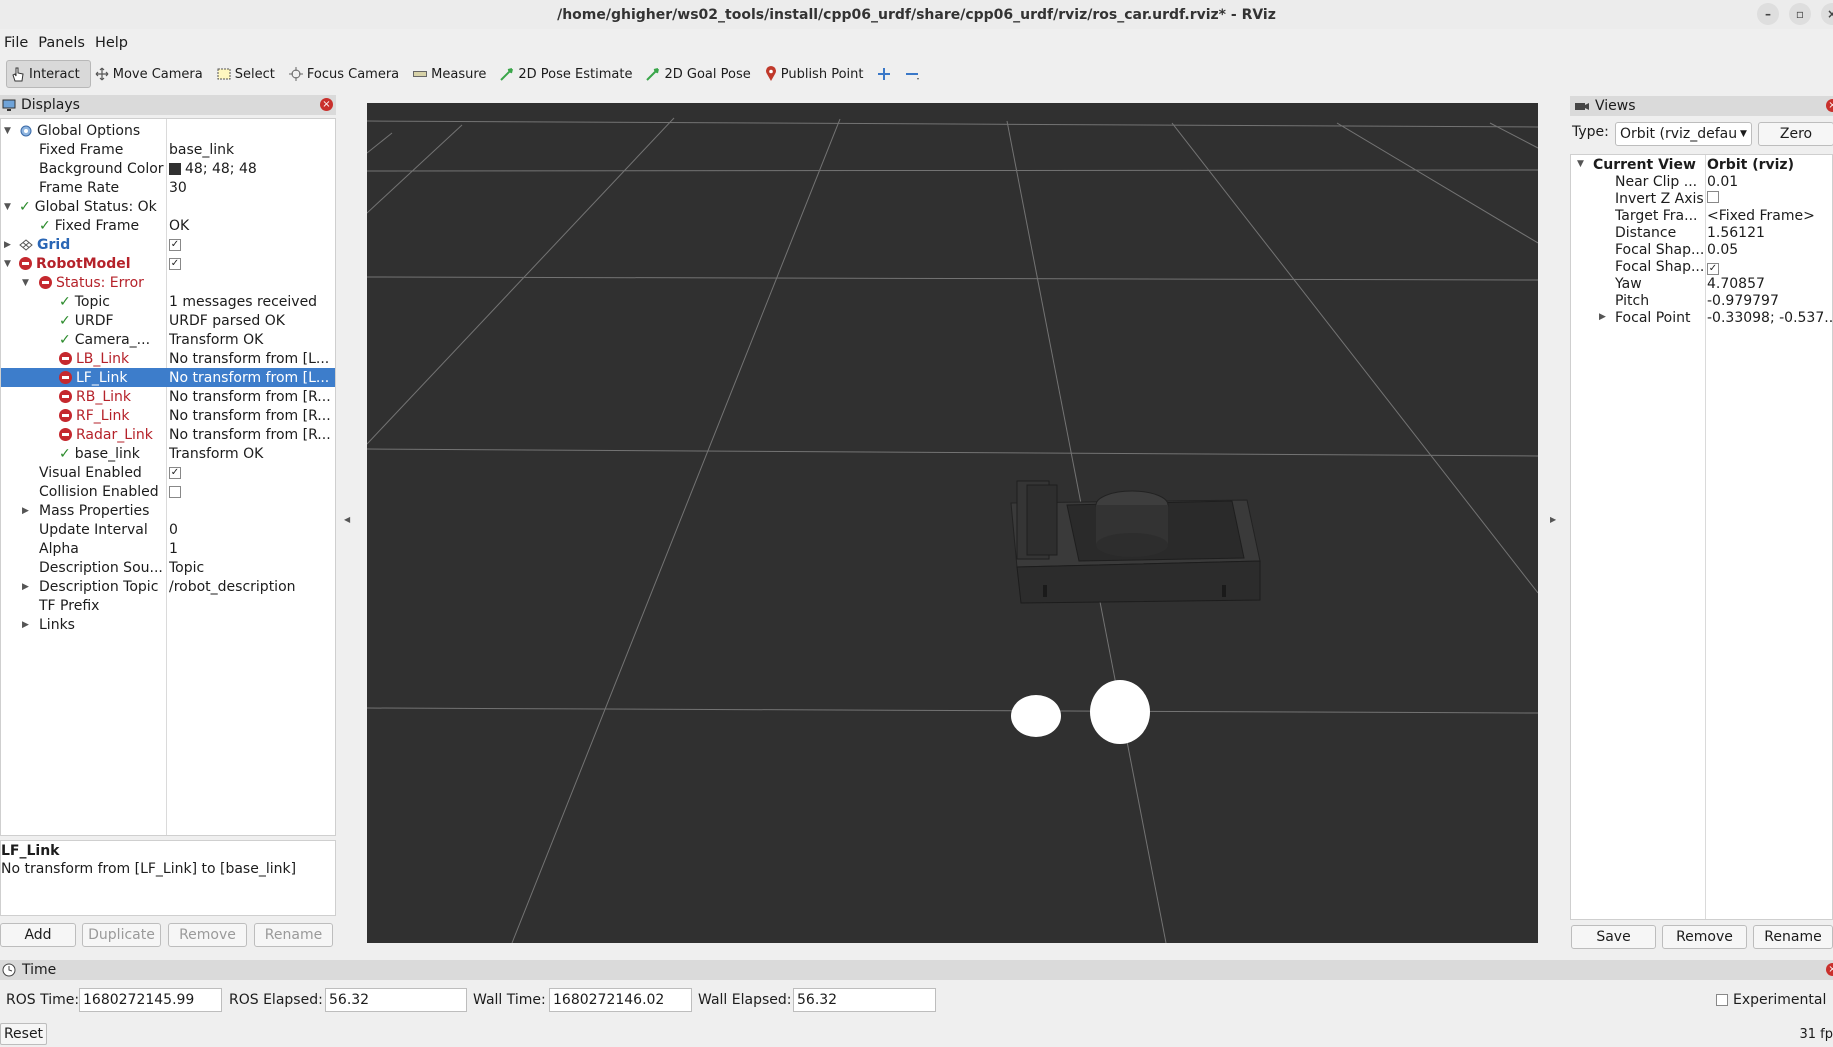 Image resolution: width=1833 pixels, height=1047 pixels. I want to click on close-window-icon: ×, so click(1827, 14).